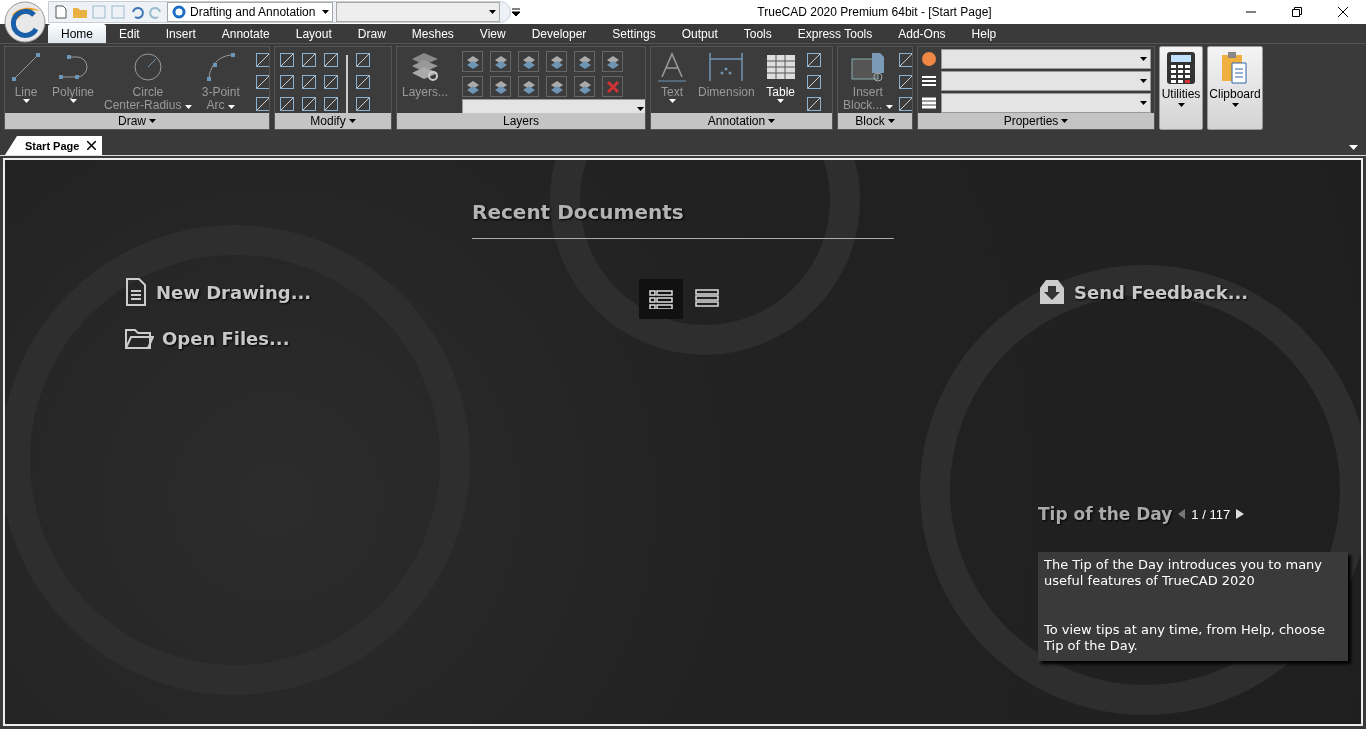  What do you see at coordinates (835, 33) in the screenshot?
I see `ribbon-tab: Express Tools` at bounding box center [835, 33].